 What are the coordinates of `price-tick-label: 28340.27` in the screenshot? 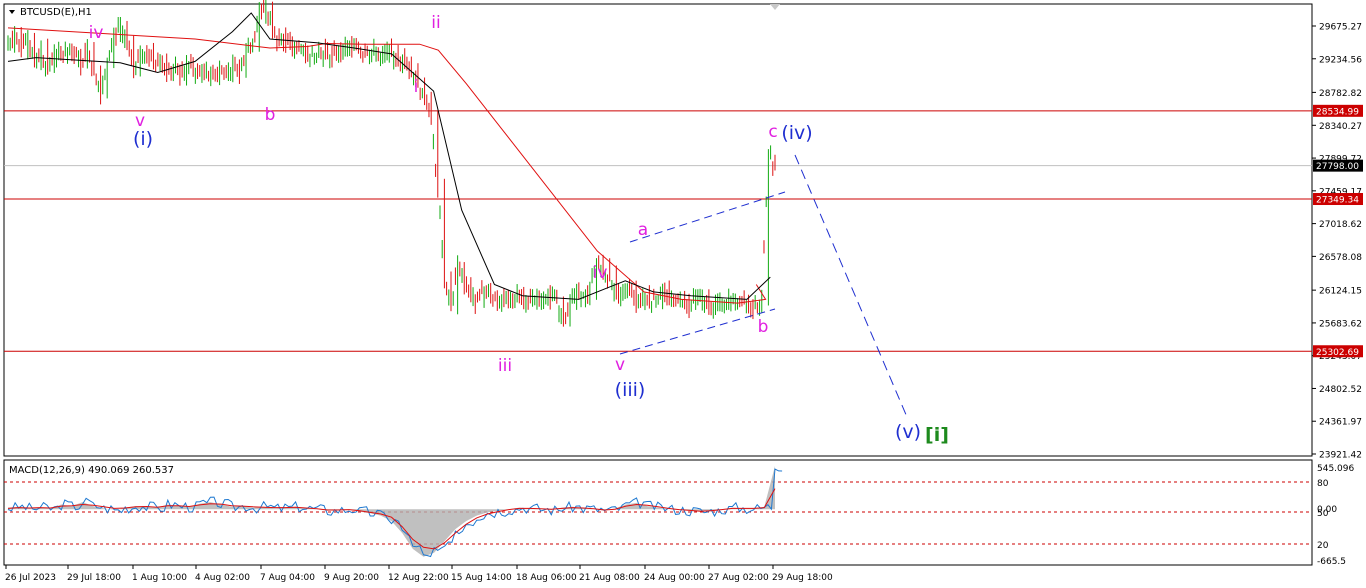 It's located at (1340, 127).